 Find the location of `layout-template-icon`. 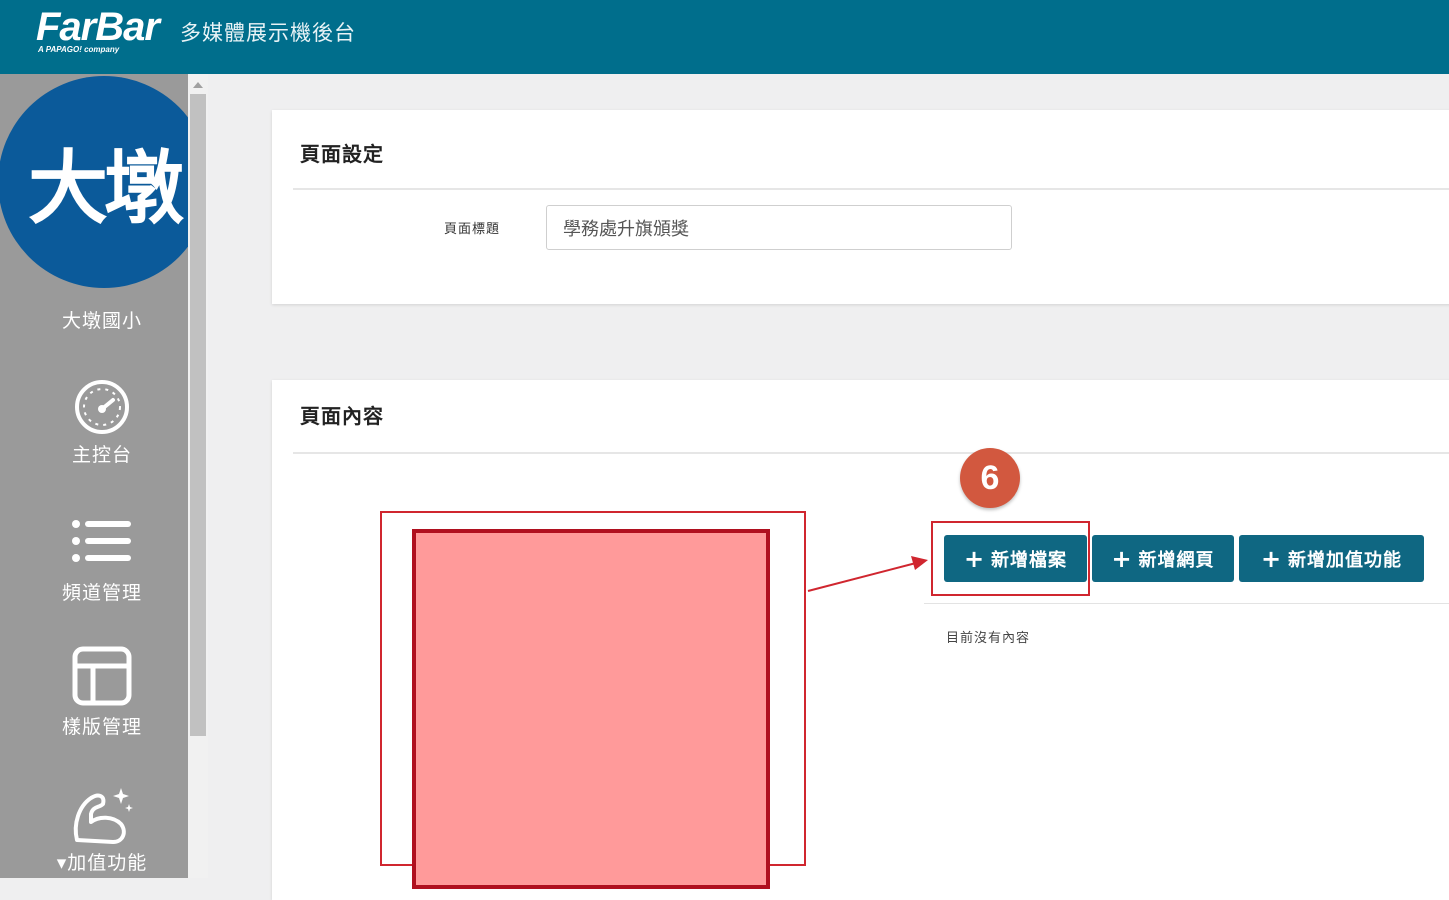

layout-template-icon is located at coordinates (102, 676).